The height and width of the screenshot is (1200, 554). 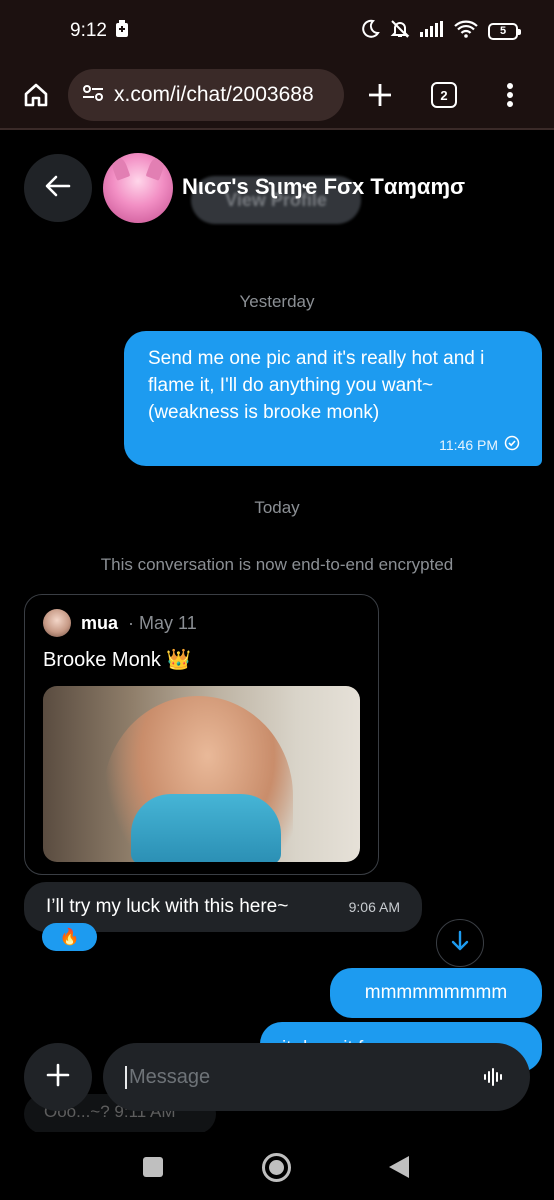 What do you see at coordinates (374, 907) in the screenshot?
I see `message-time: 9:06 AM` at bounding box center [374, 907].